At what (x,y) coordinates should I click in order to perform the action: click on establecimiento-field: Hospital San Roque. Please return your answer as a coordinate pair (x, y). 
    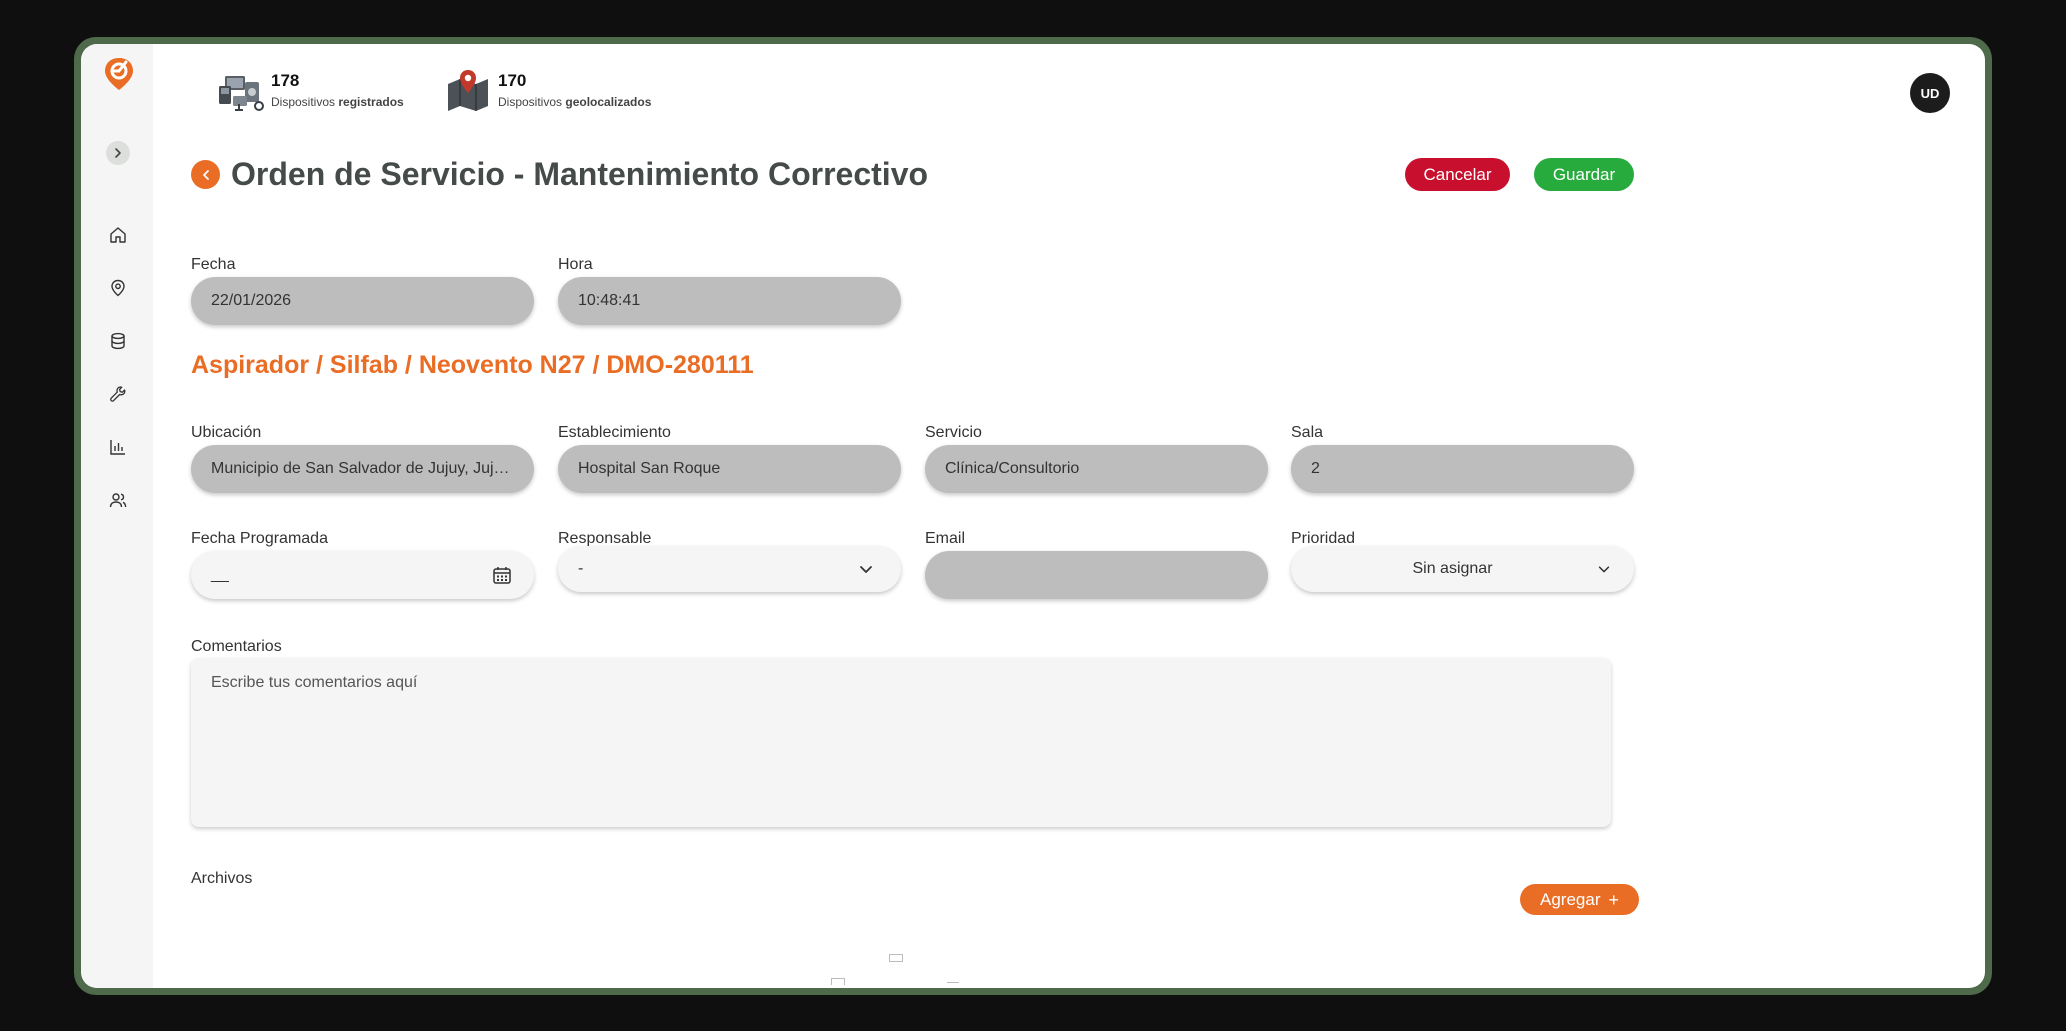
    Looking at the image, I should click on (729, 469).